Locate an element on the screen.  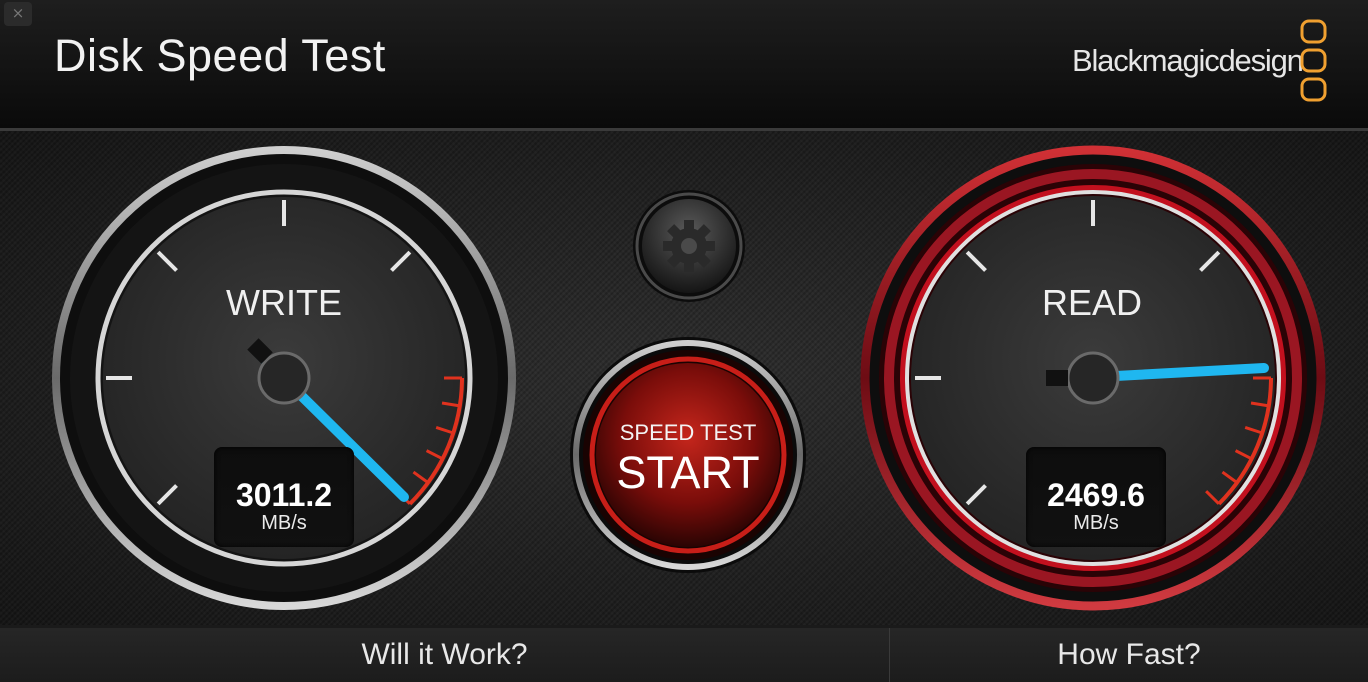
footer-bar: Will it Work? How Fast? is located at coordinates (684, 655).